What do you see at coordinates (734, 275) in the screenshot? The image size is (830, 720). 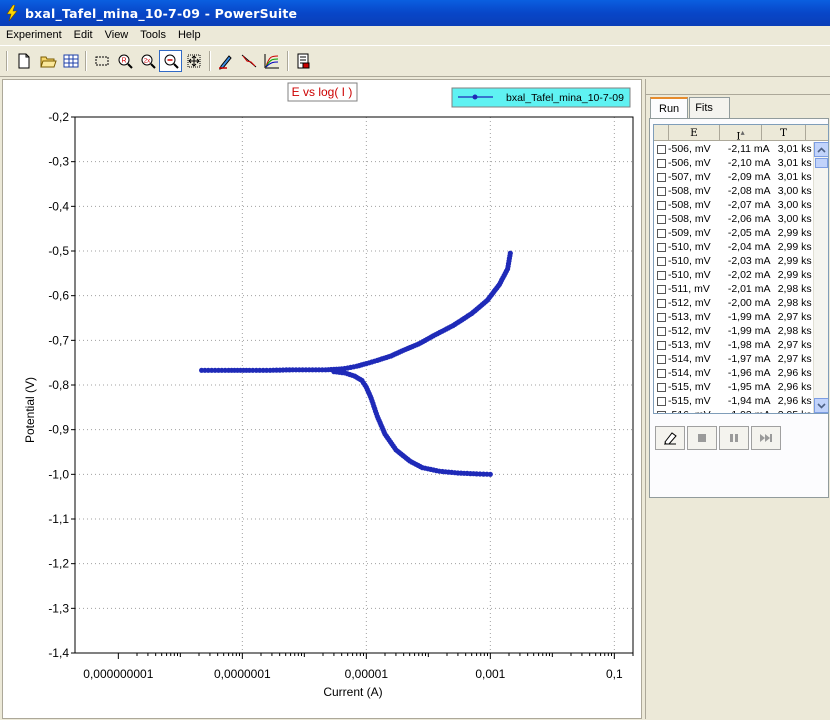 I see `table-row: -510, mV -2,02 mA 2,99 ks` at bounding box center [734, 275].